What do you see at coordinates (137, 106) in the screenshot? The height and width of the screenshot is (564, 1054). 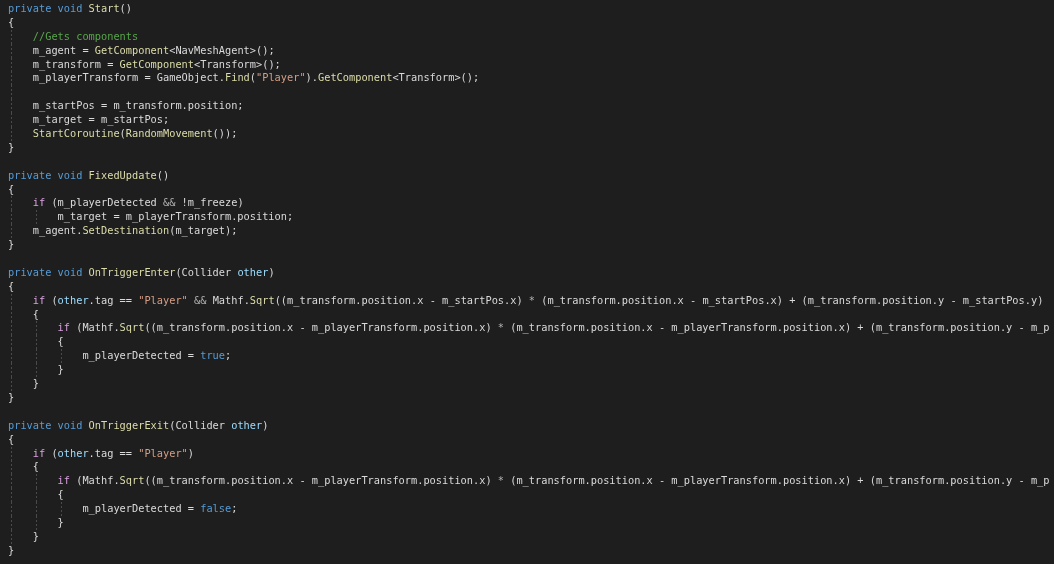 I see `code-line: m_startPos = m_transform.position;` at bounding box center [137, 106].